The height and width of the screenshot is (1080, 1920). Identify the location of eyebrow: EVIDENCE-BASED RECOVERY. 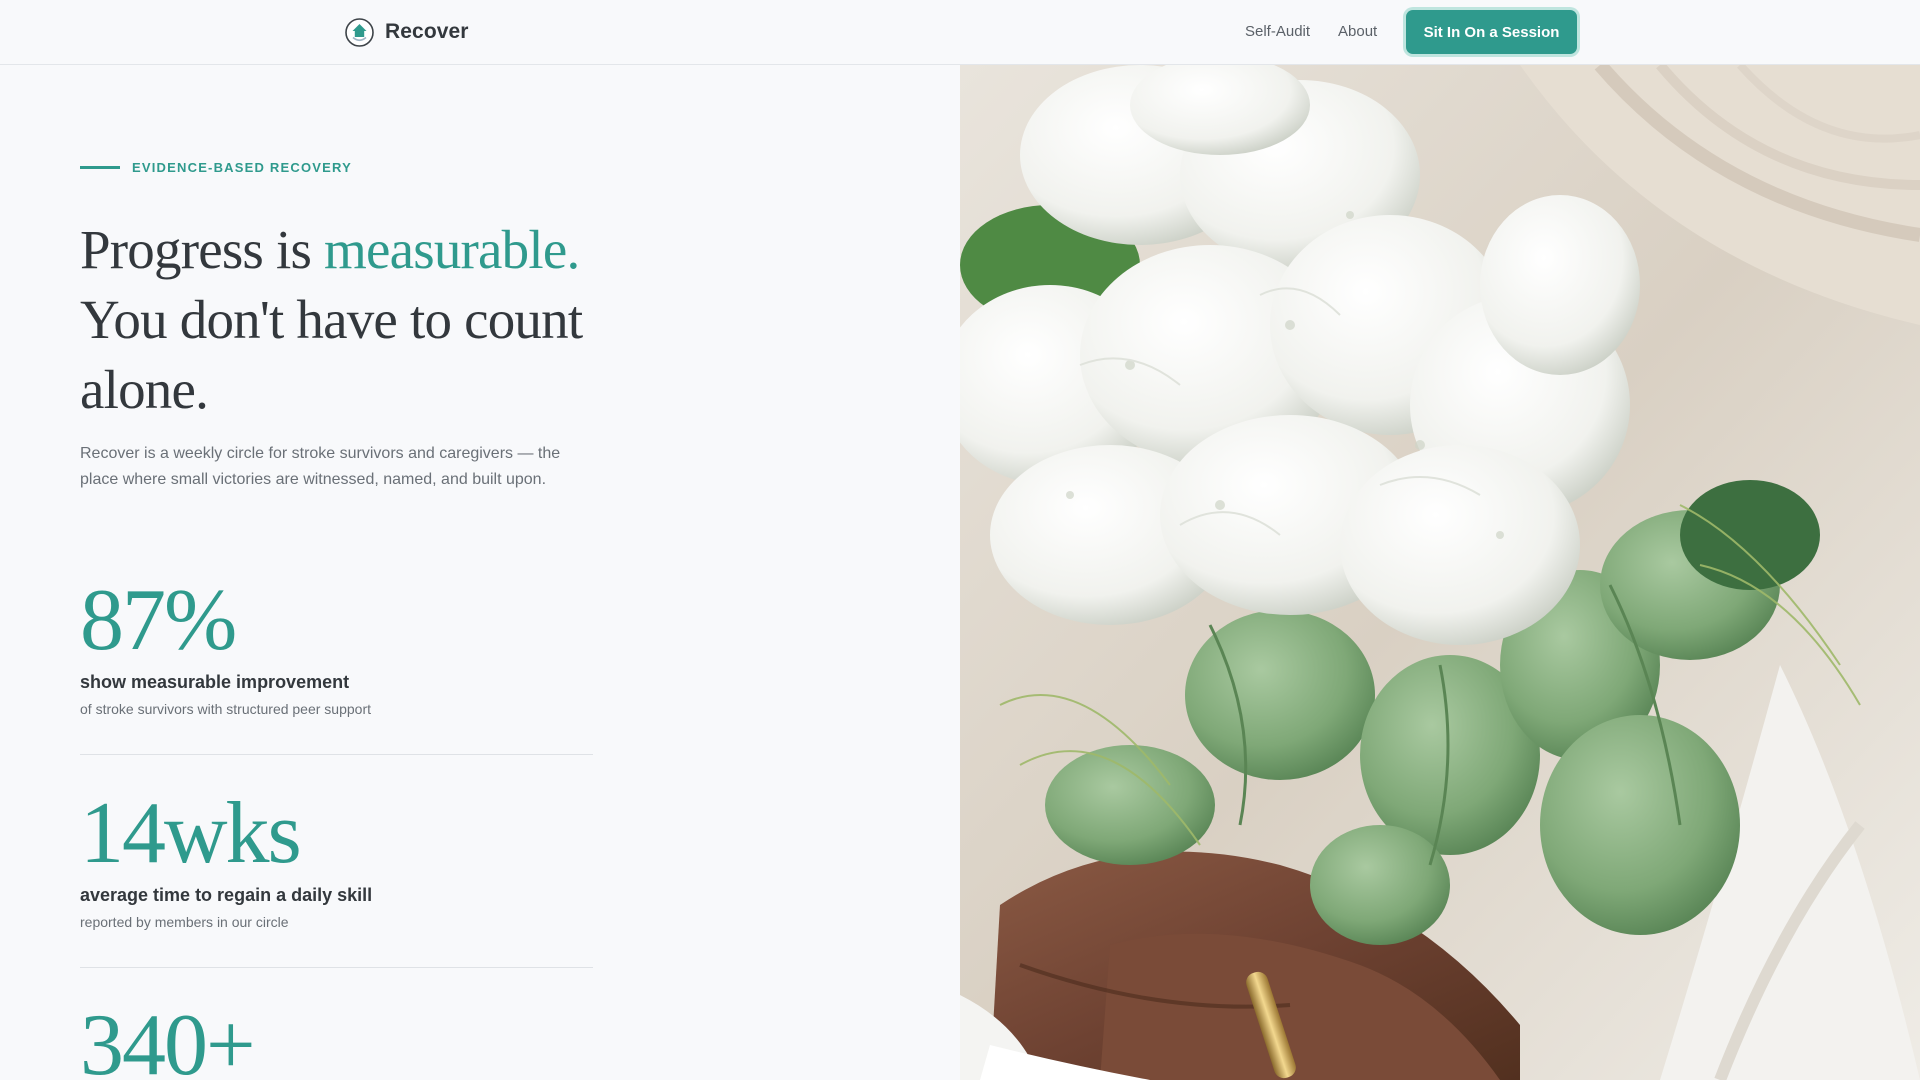
(216, 167).